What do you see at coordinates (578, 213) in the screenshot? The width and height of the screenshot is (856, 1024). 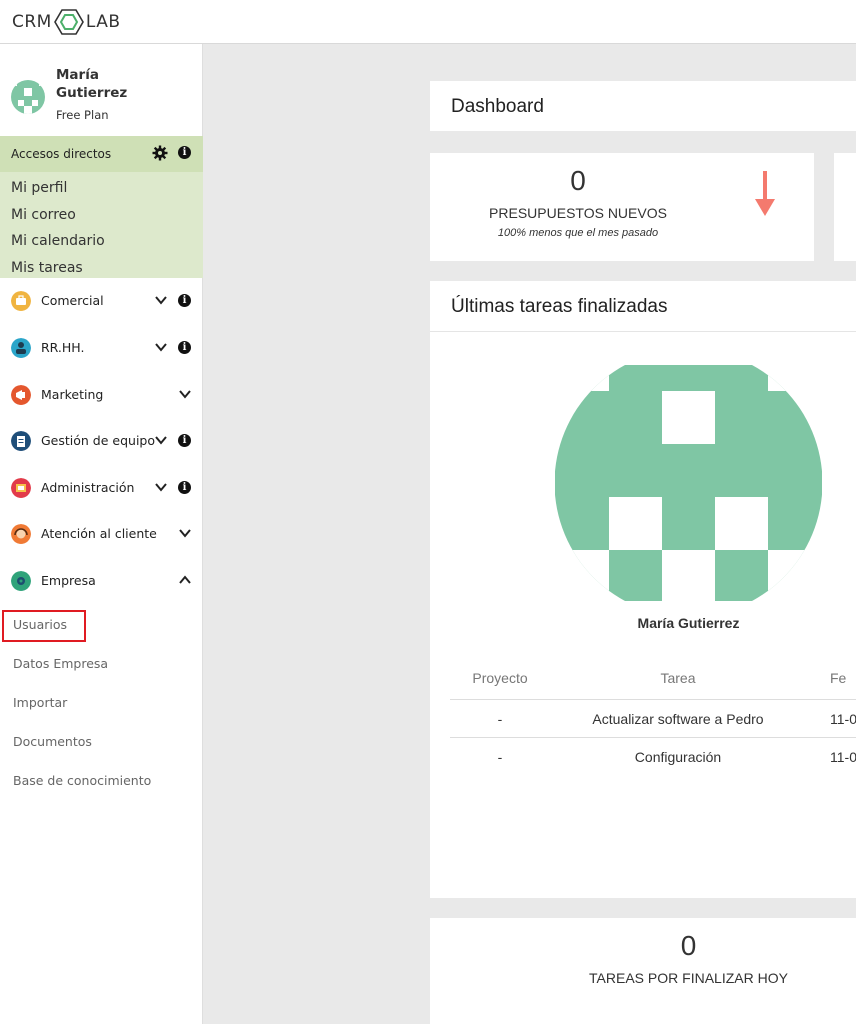 I see `kpi-label: PRESUPUESTOS NUEVOS` at bounding box center [578, 213].